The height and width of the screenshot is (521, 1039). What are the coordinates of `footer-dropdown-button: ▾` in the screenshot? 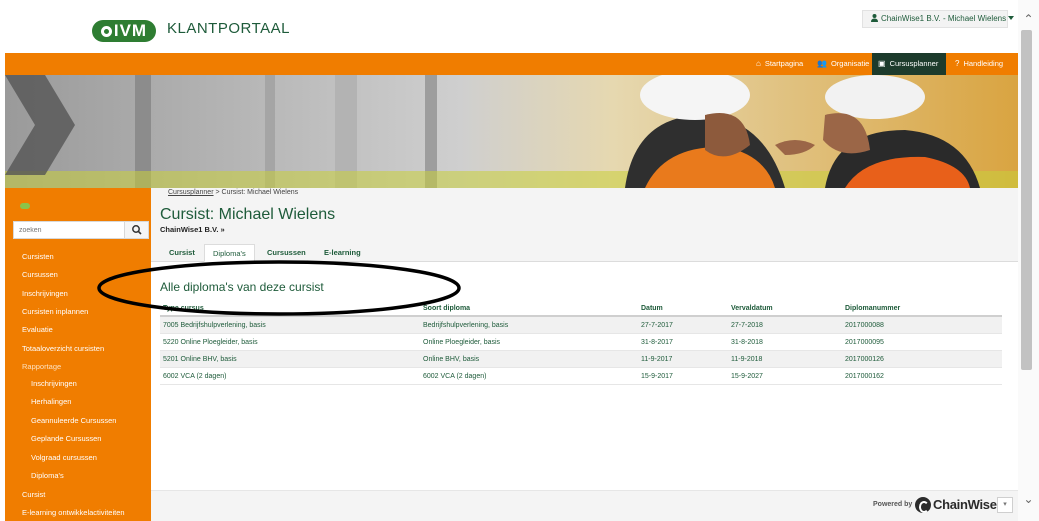 It's located at (1005, 505).